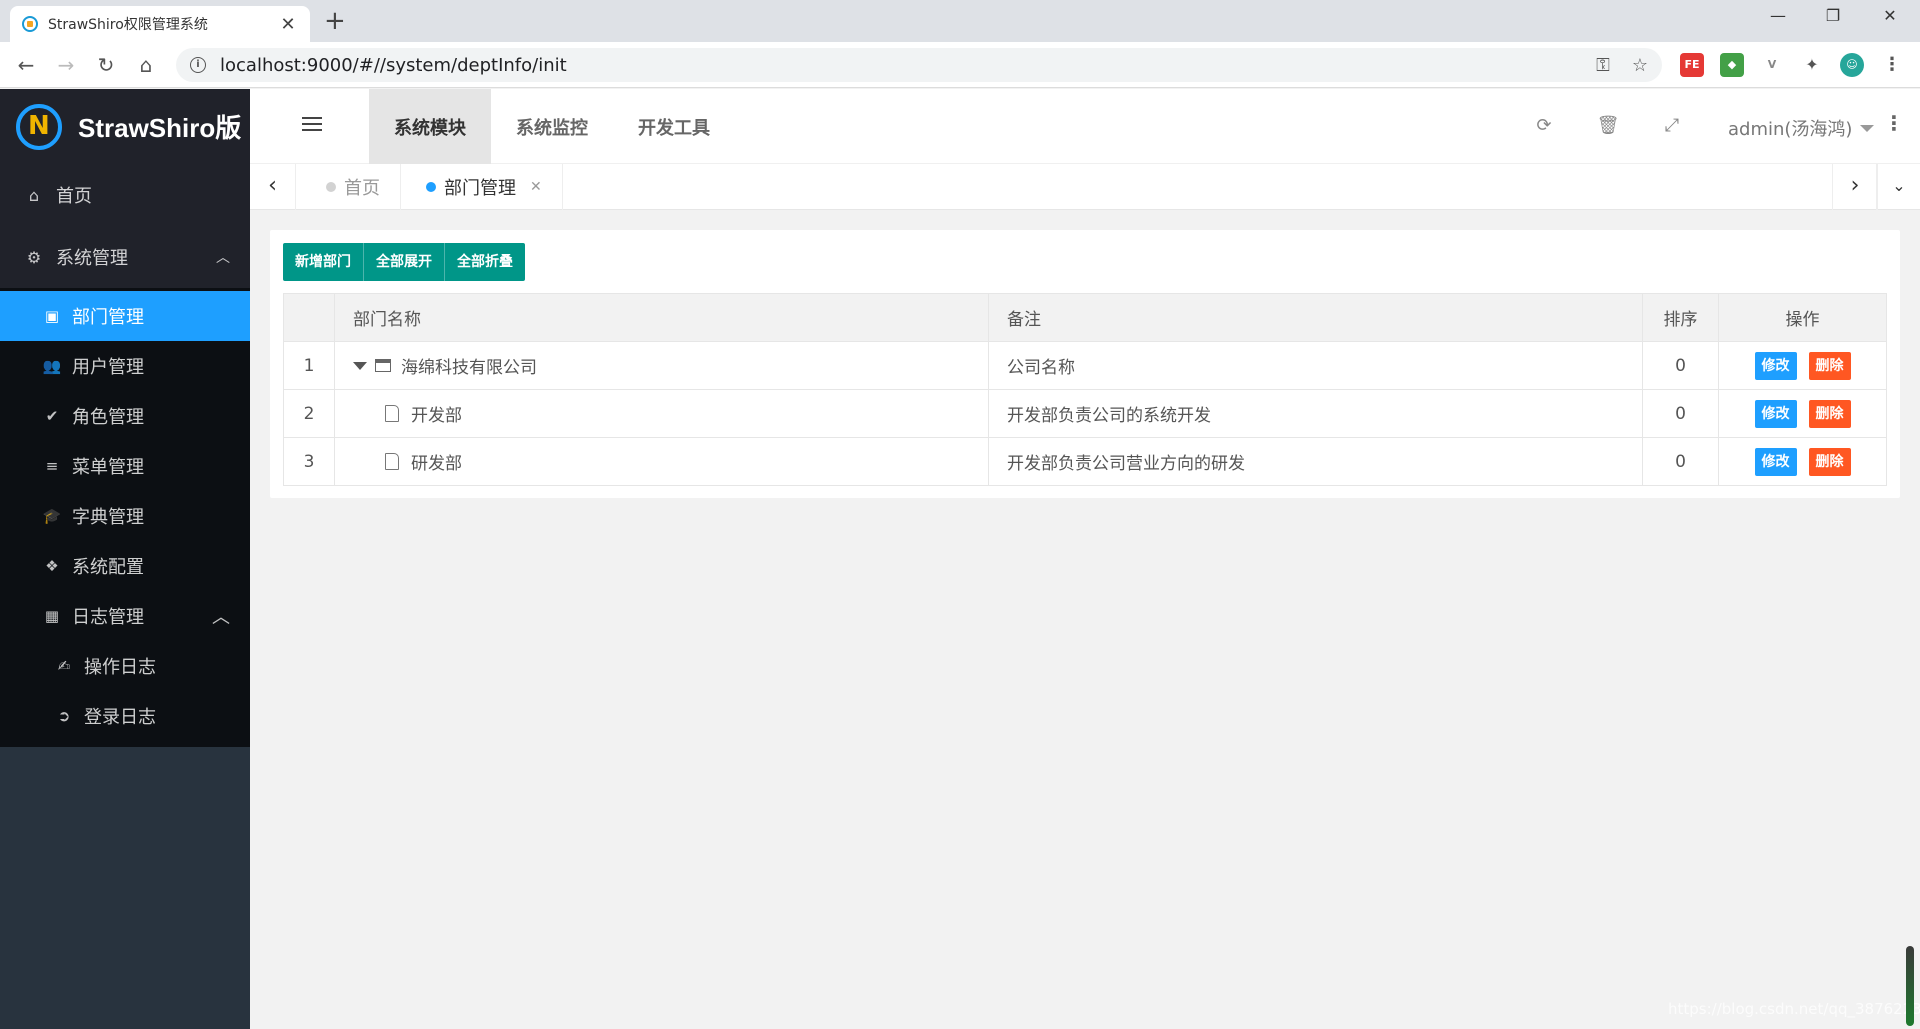 The image size is (1920, 1029). What do you see at coordinates (26, 66) in the screenshot?
I see `back-arrow-icon: ←` at bounding box center [26, 66].